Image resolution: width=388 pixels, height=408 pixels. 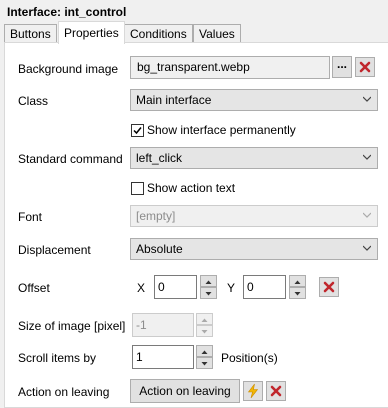 I want to click on scroll-items-unit: Position(s), so click(x=249, y=358).